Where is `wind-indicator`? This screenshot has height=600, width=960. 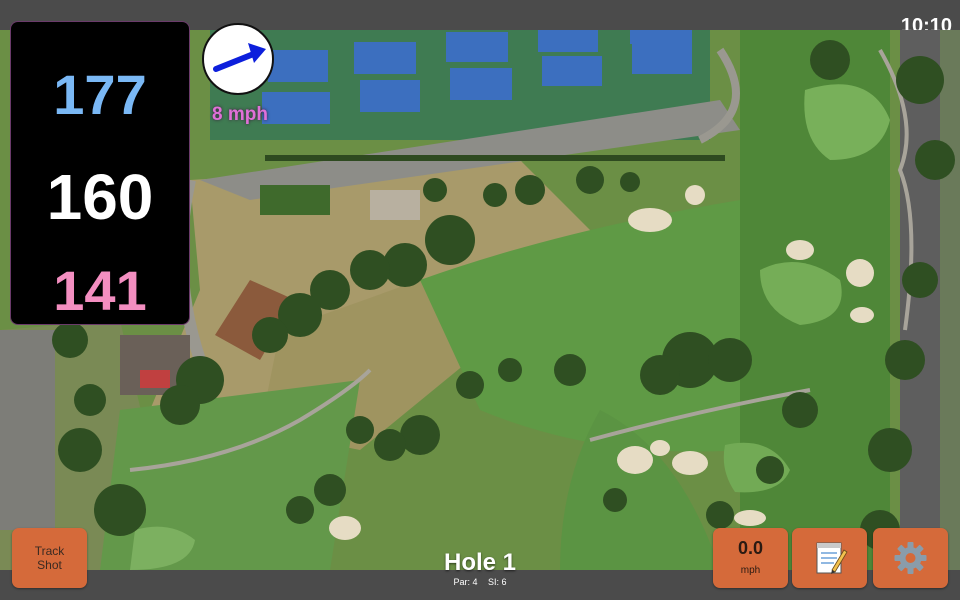 wind-indicator is located at coordinates (238, 59).